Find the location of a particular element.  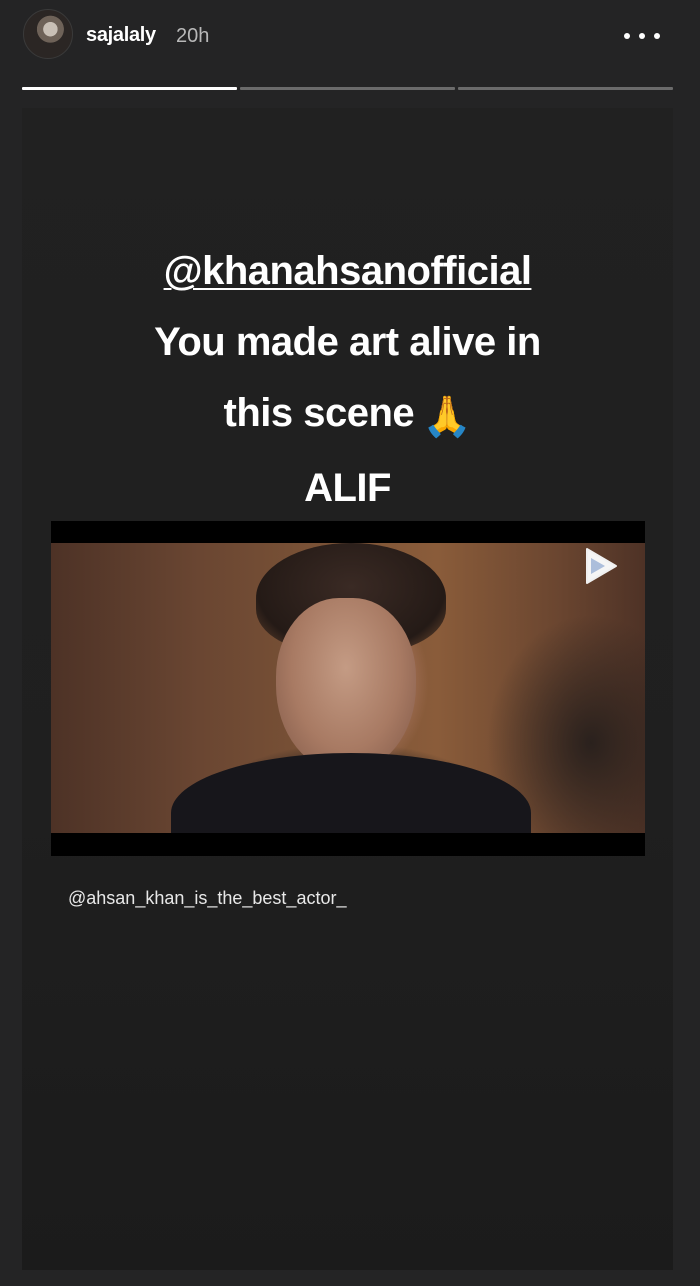

caption-line-with-emoji: this scene 🙏 is located at coordinates (347, 415).